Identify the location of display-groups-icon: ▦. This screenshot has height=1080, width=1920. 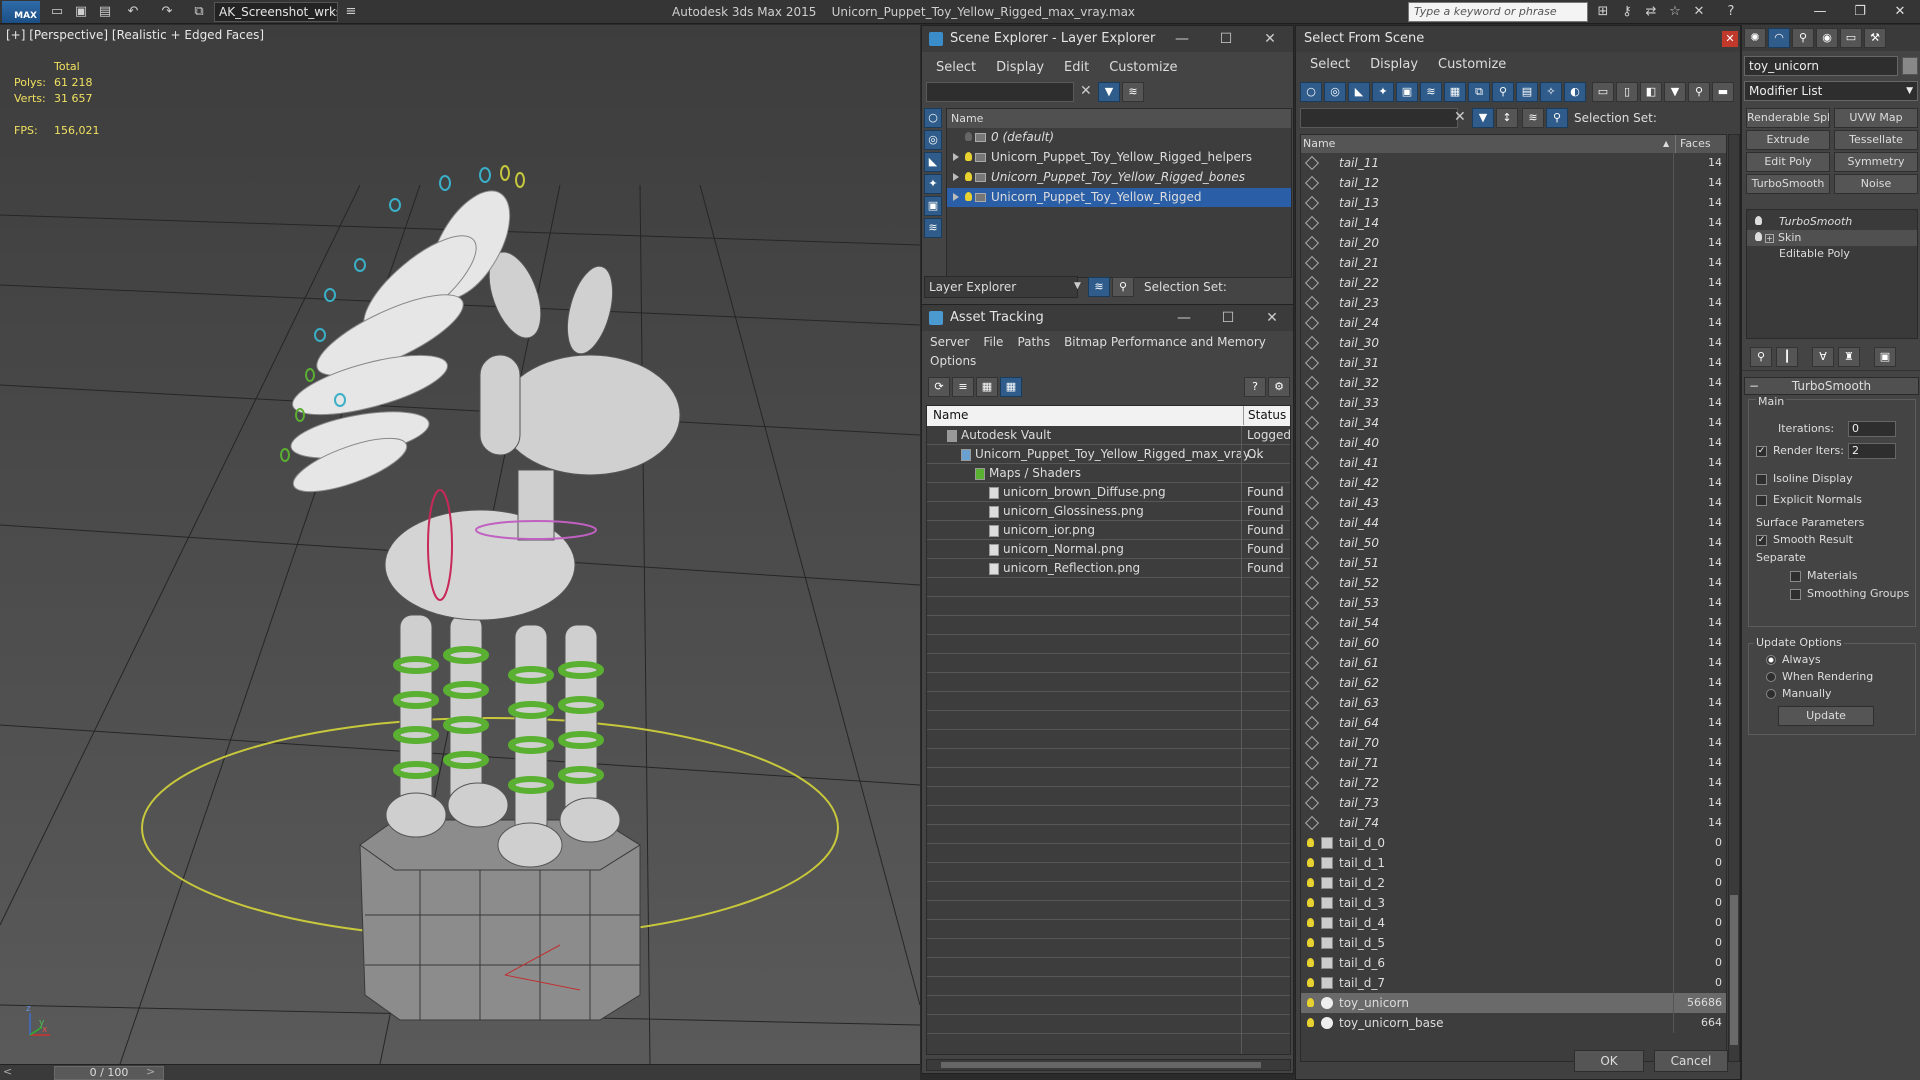
(1455, 92).